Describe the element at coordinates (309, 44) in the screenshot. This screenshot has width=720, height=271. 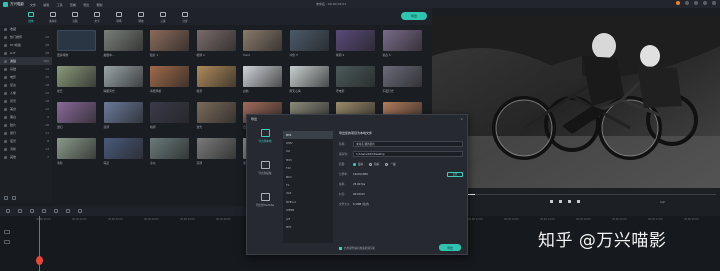
I see `filter-thumbnail: 冷色 3` at that location.